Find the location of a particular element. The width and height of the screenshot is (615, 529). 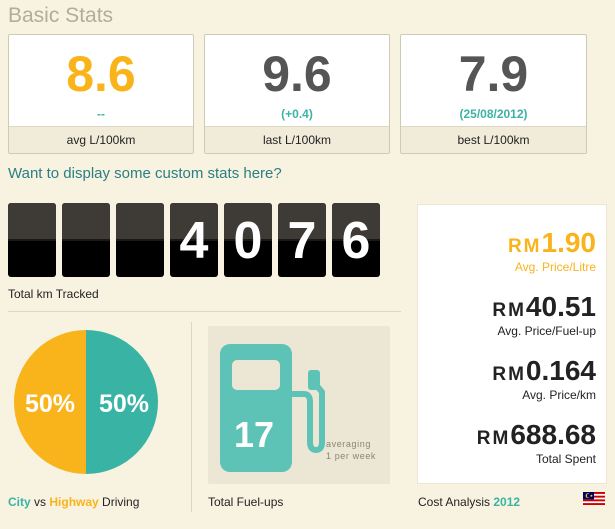

avg-price-litre-label: Avg. Price/Litre is located at coordinates (555, 267).